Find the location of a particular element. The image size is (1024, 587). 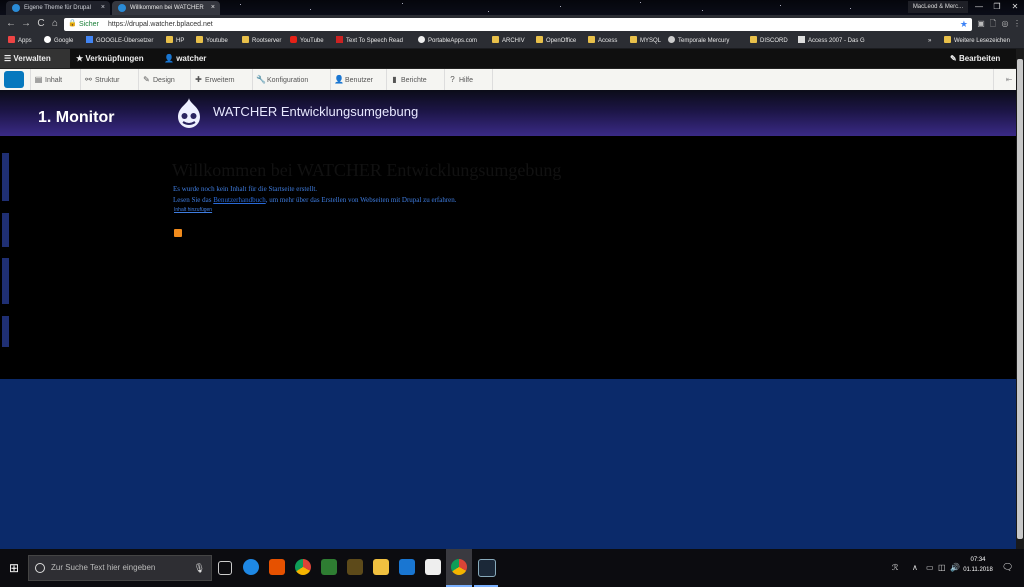

extension-icon: ▣ is located at coordinates (981, 24).